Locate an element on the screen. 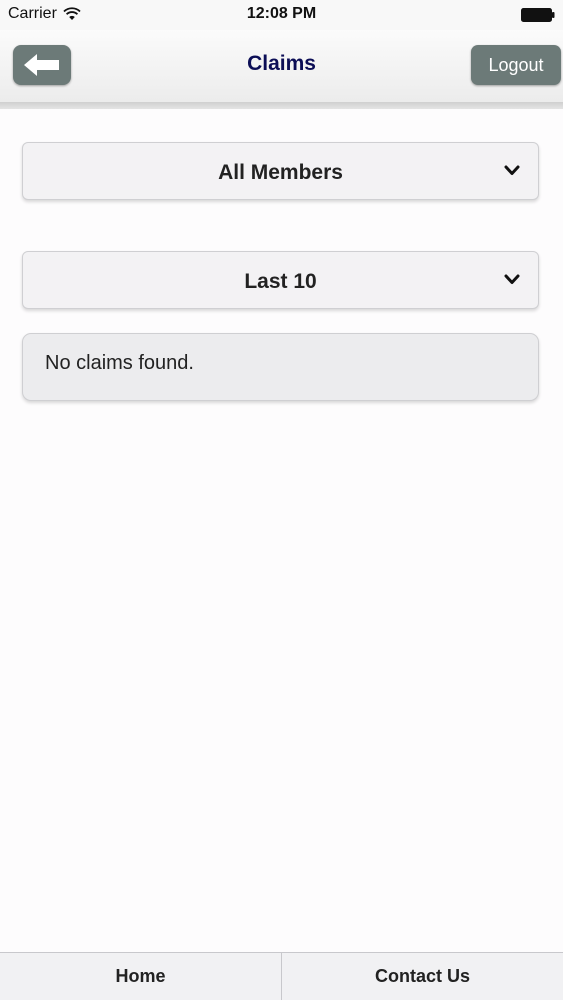 This screenshot has height=1000, width=563. status-bar: Carrier 12:08 PM is located at coordinates (281, 15).